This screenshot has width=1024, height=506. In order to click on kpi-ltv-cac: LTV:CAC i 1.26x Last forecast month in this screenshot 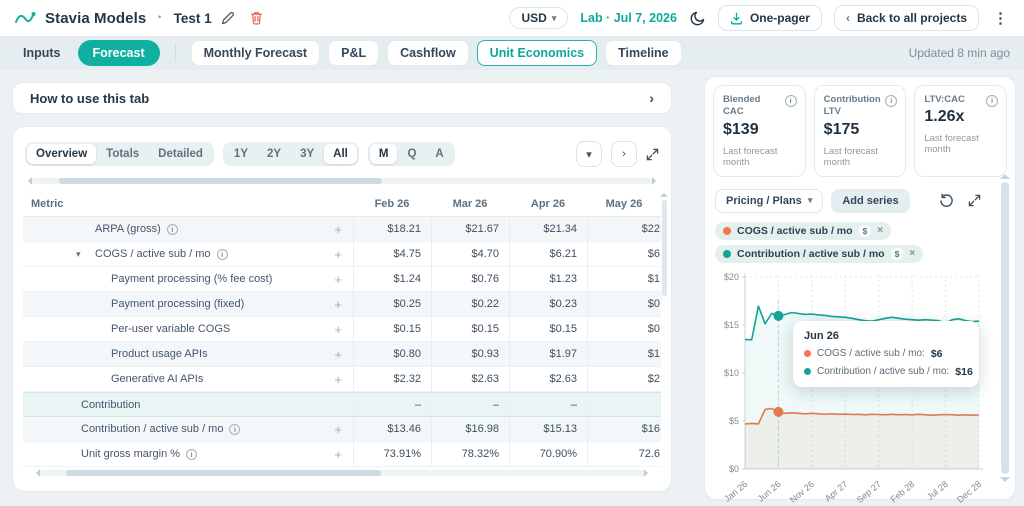, I will do `click(961, 131)`.